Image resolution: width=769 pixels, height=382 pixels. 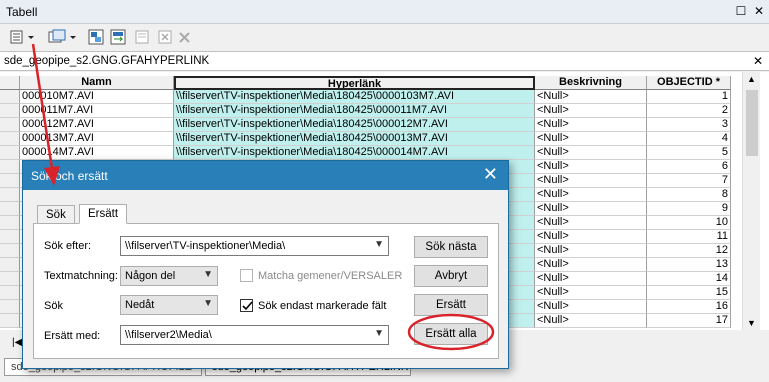 What do you see at coordinates (43, 109) in the screenshot?
I see `annotation-arrow` at bounding box center [43, 109].